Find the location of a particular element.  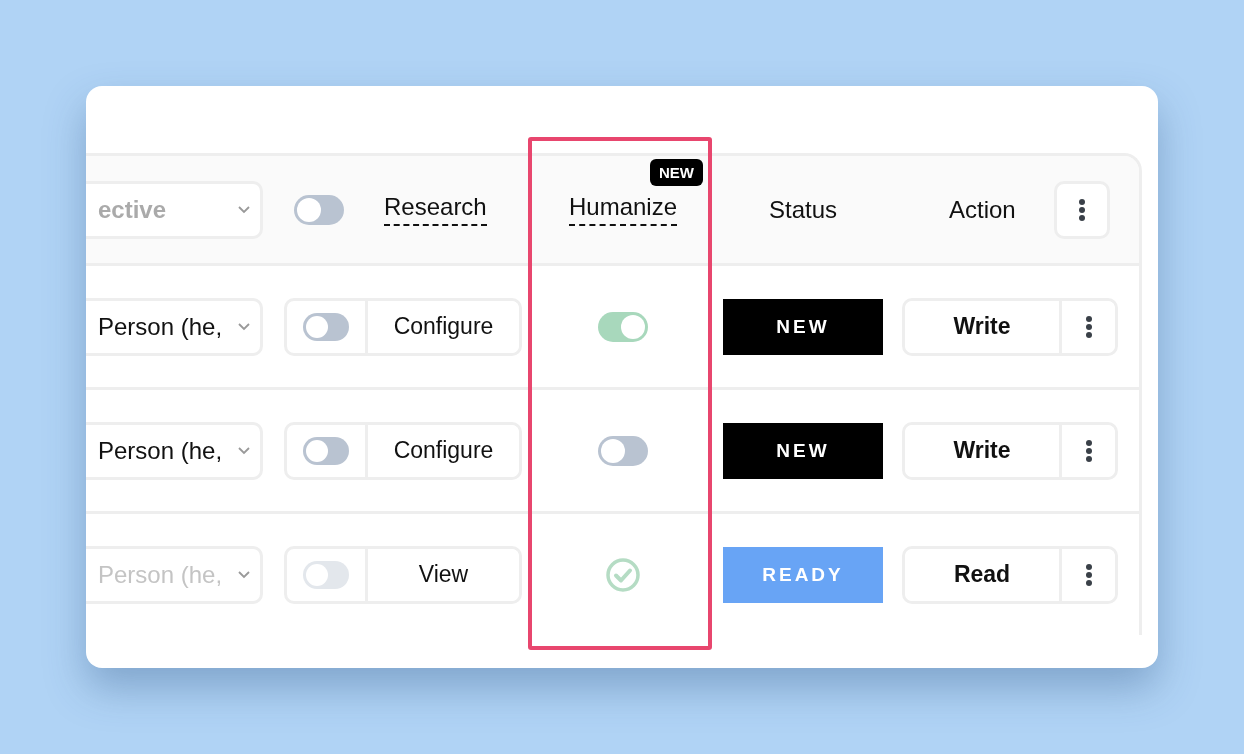

column-header: Research is located at coordinates (435, 209).